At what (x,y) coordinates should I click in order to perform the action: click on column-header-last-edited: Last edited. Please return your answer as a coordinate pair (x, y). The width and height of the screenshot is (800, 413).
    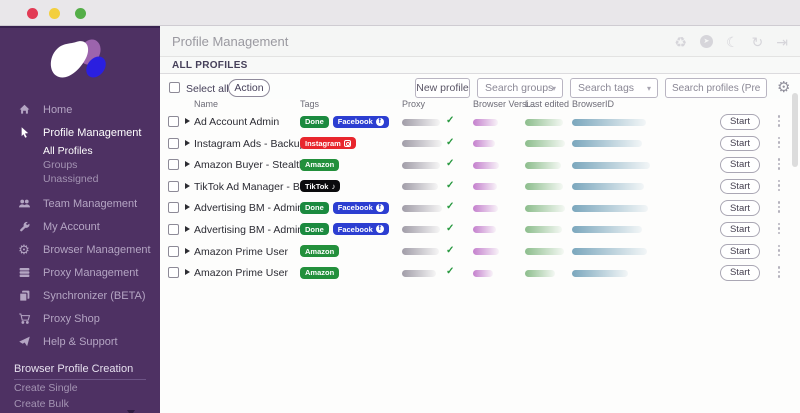
    Looking at the image, I should click on (547, 104).